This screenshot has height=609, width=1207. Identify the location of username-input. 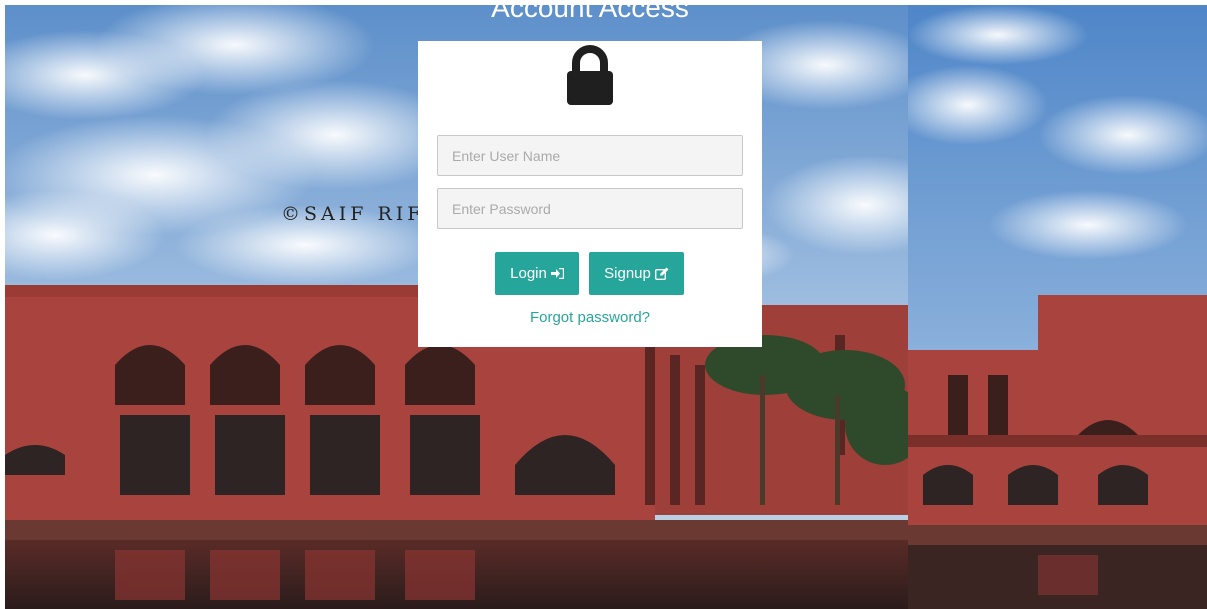
(590, 155).